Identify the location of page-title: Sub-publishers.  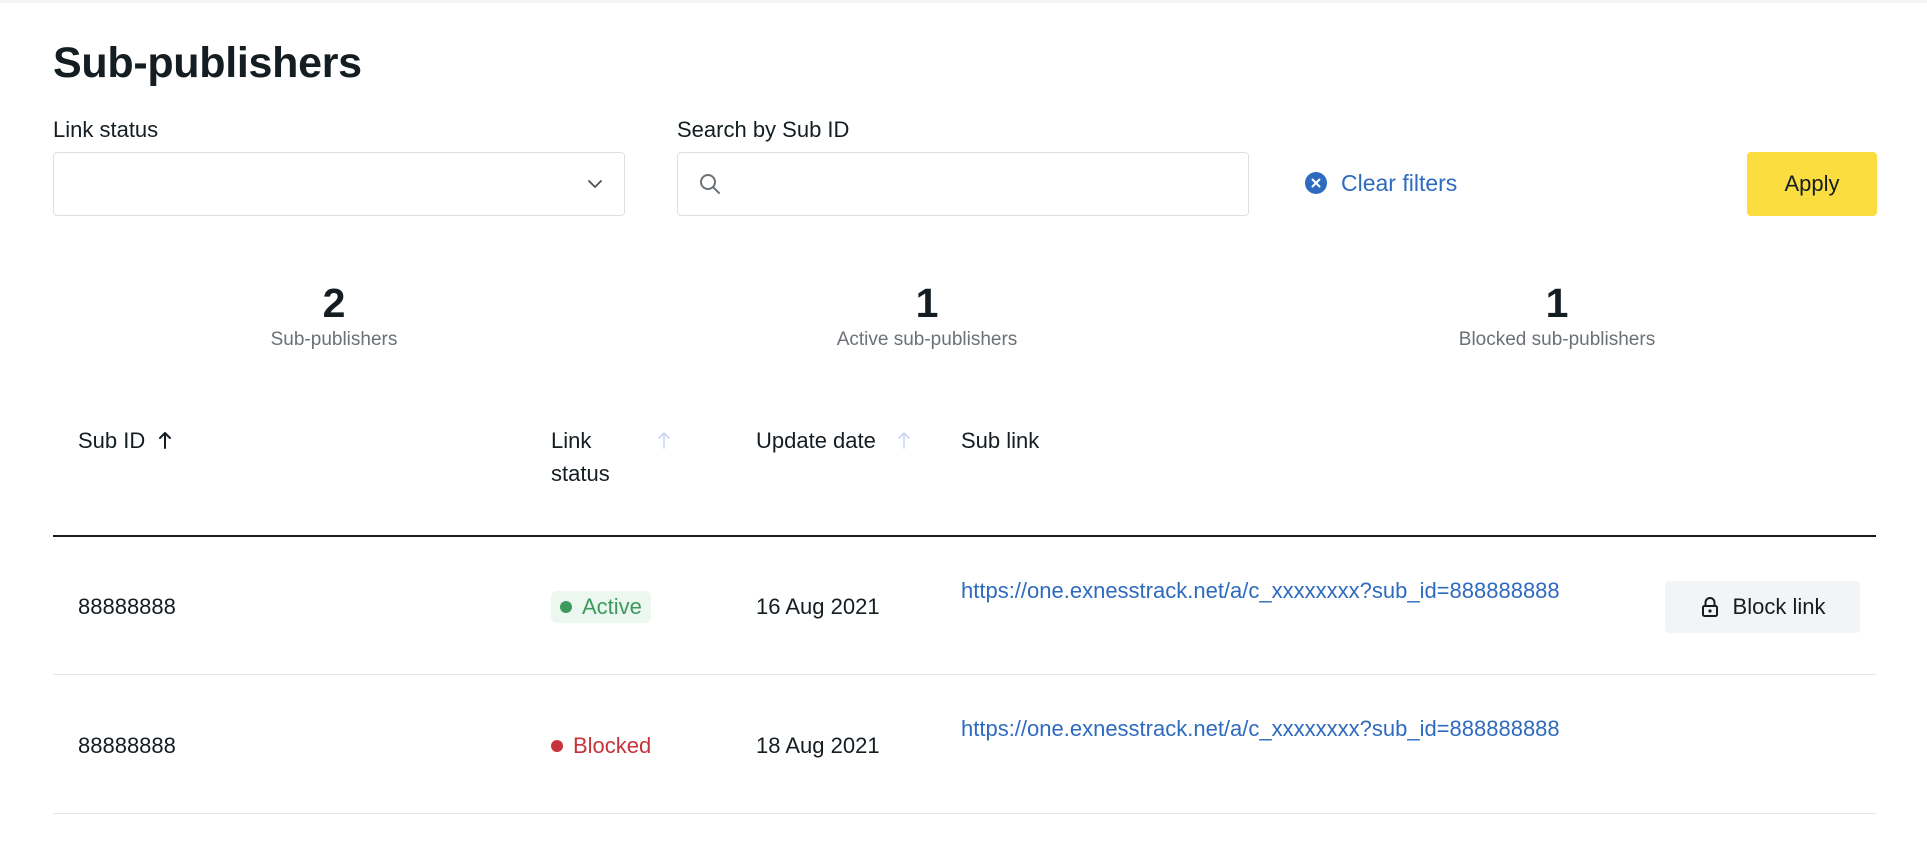
(207, 63).